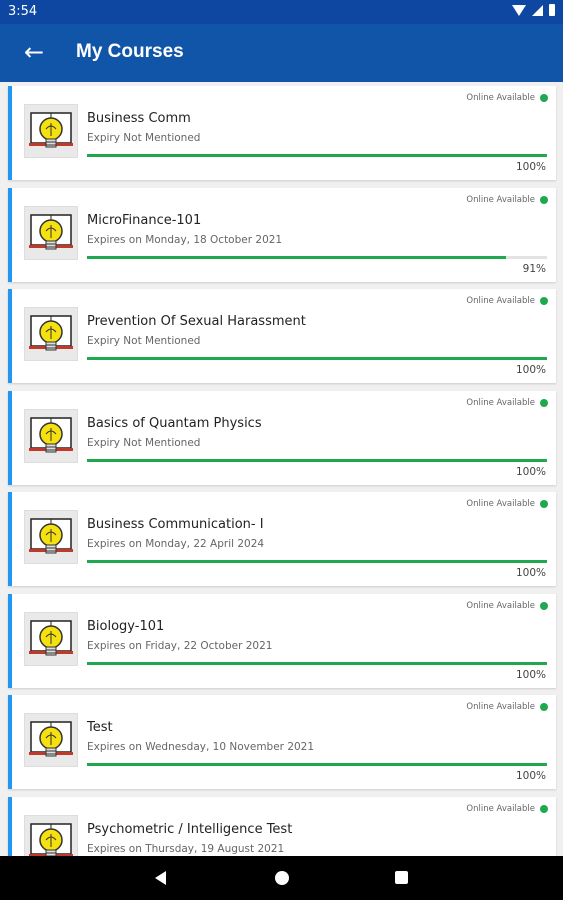  I want to click on app-bar: ← My Courses, so click(281, 53).